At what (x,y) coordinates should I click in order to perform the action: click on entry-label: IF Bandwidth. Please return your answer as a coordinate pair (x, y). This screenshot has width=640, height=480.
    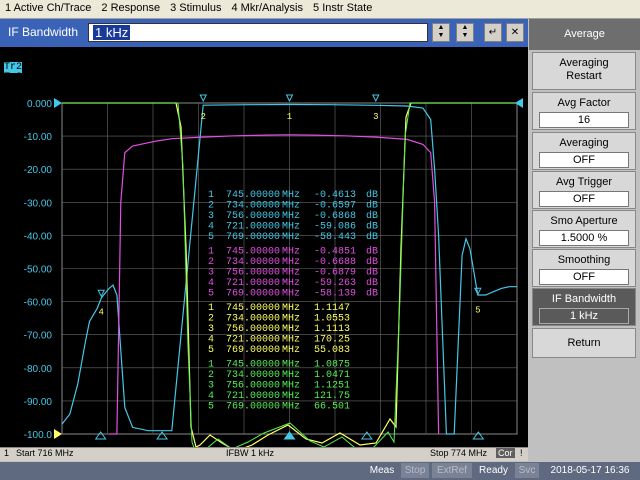
    Looking at the image, I should click on (43, 32).